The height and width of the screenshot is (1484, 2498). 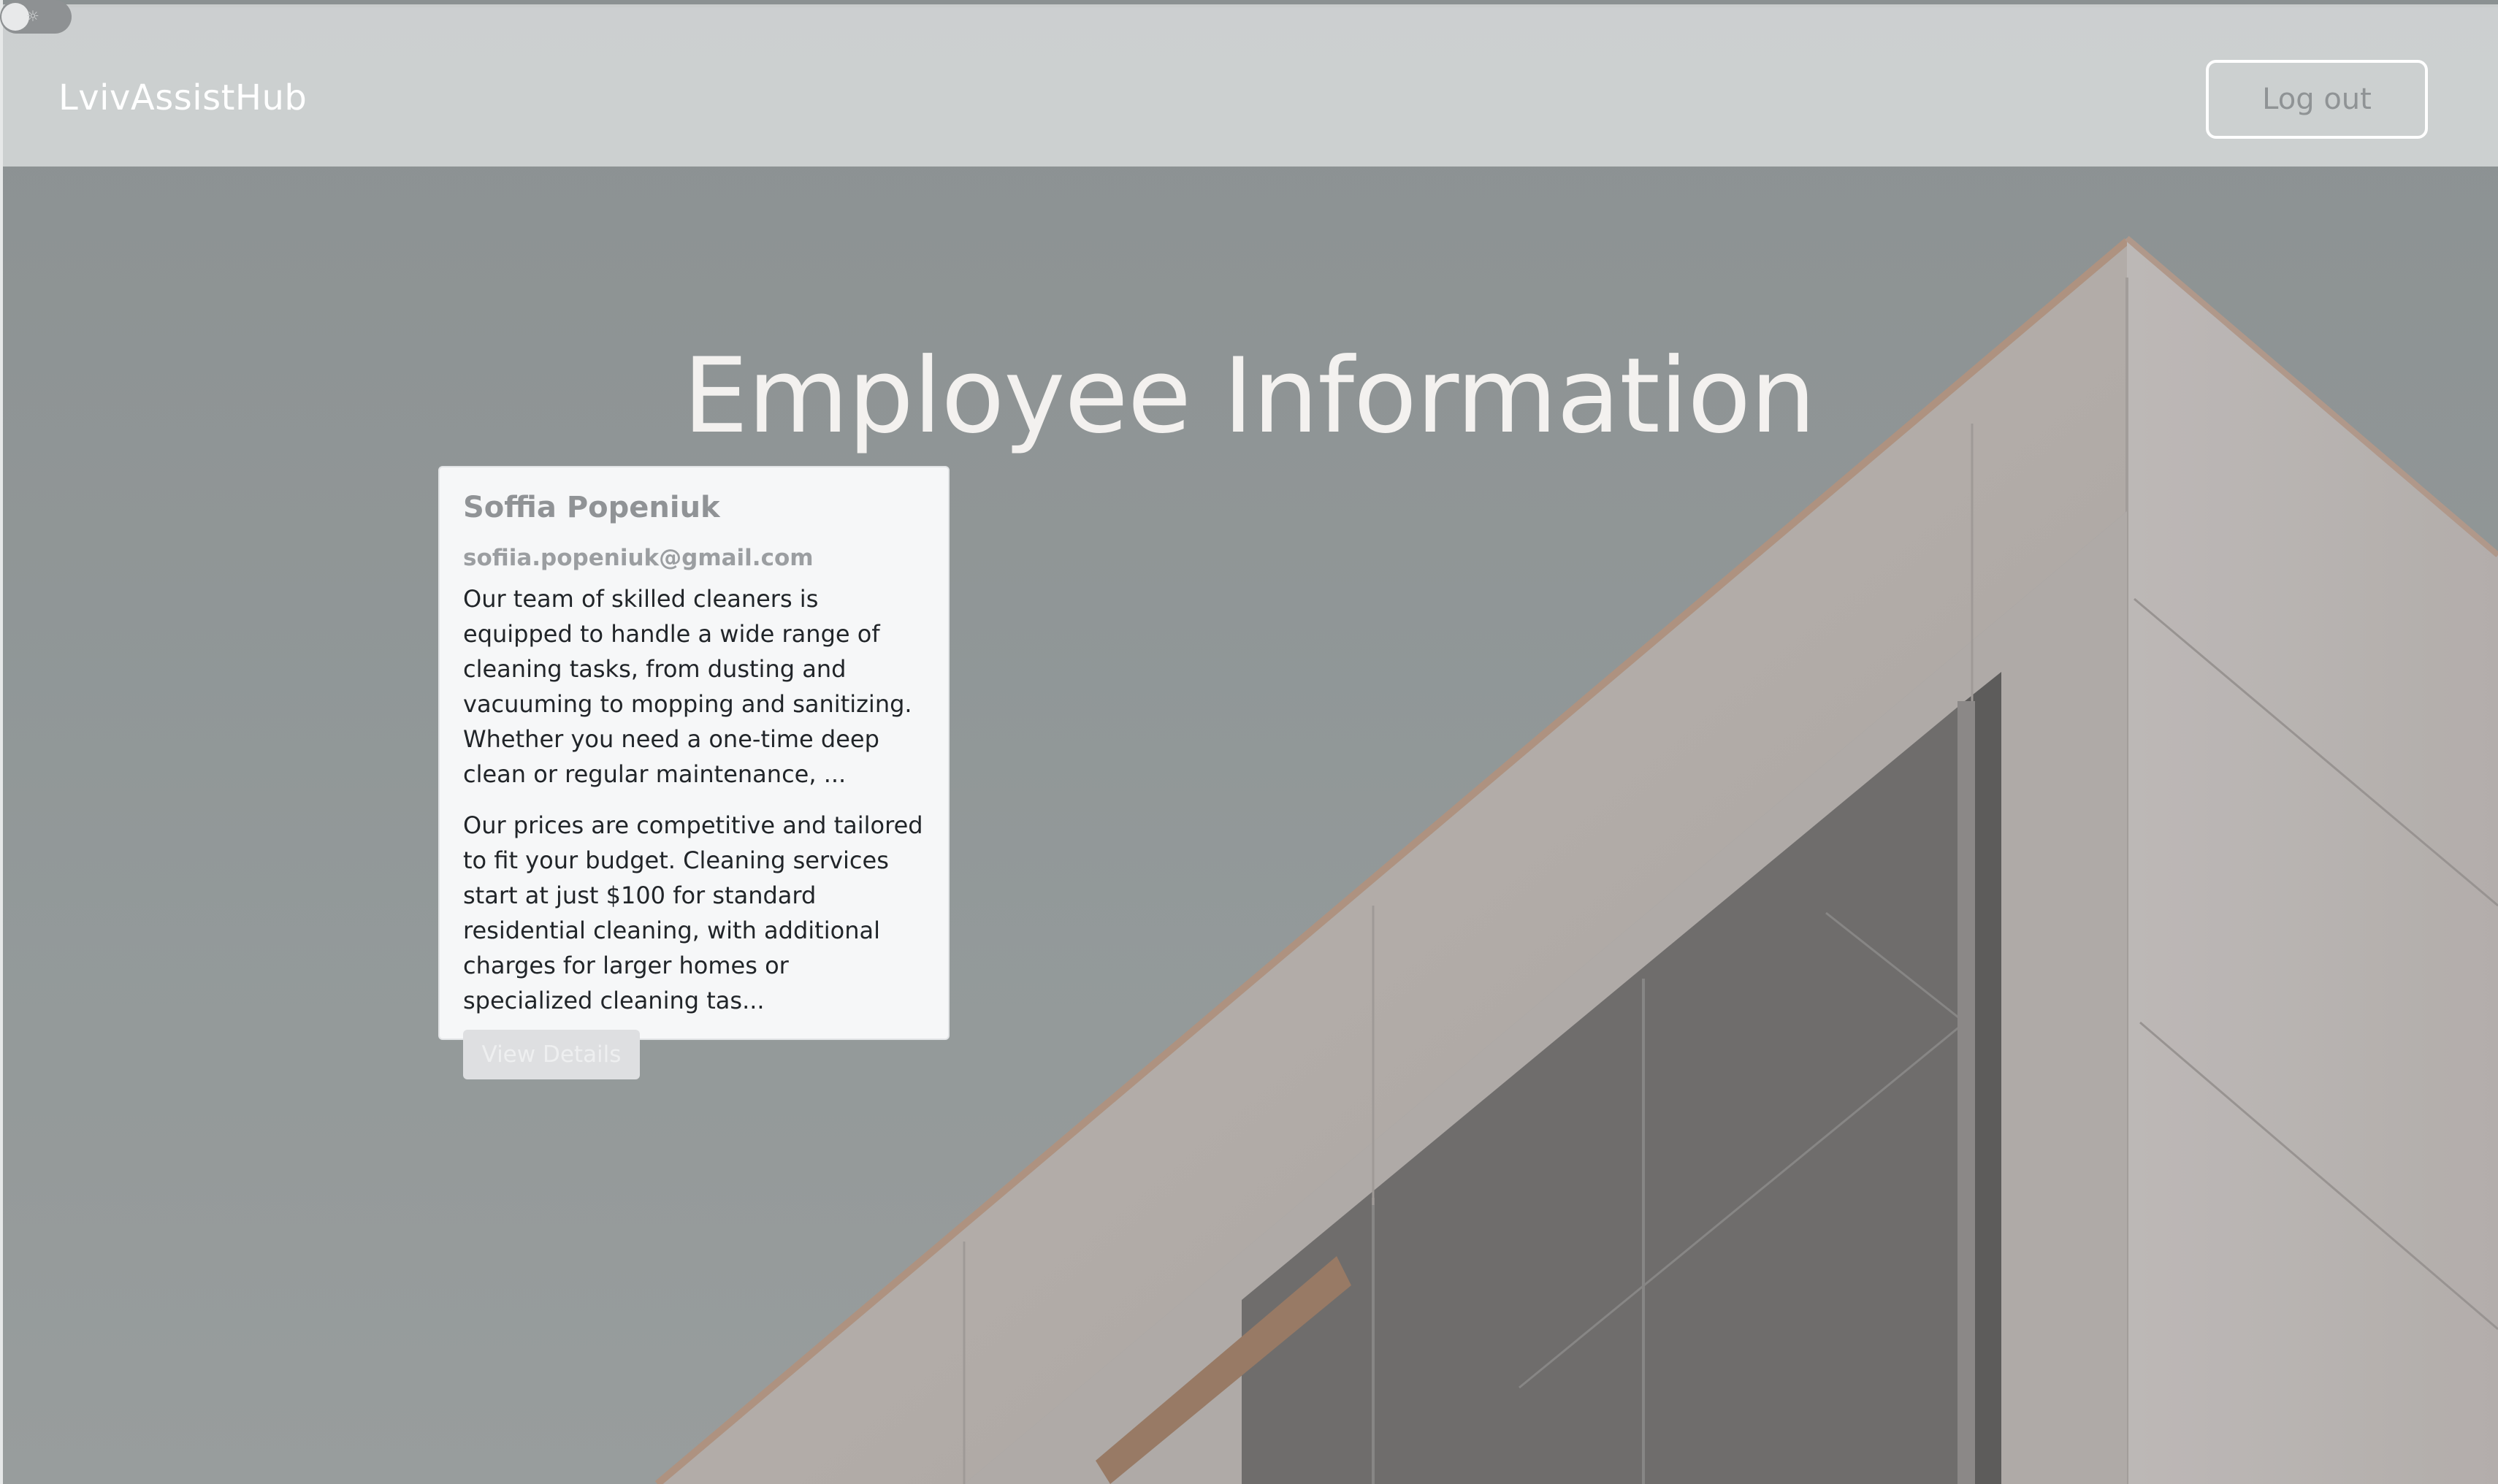 What do you see at coordinates (551, 1055) in the screenshot?
I see `view-details-button: View Details` at bounding box center [551, 1055].